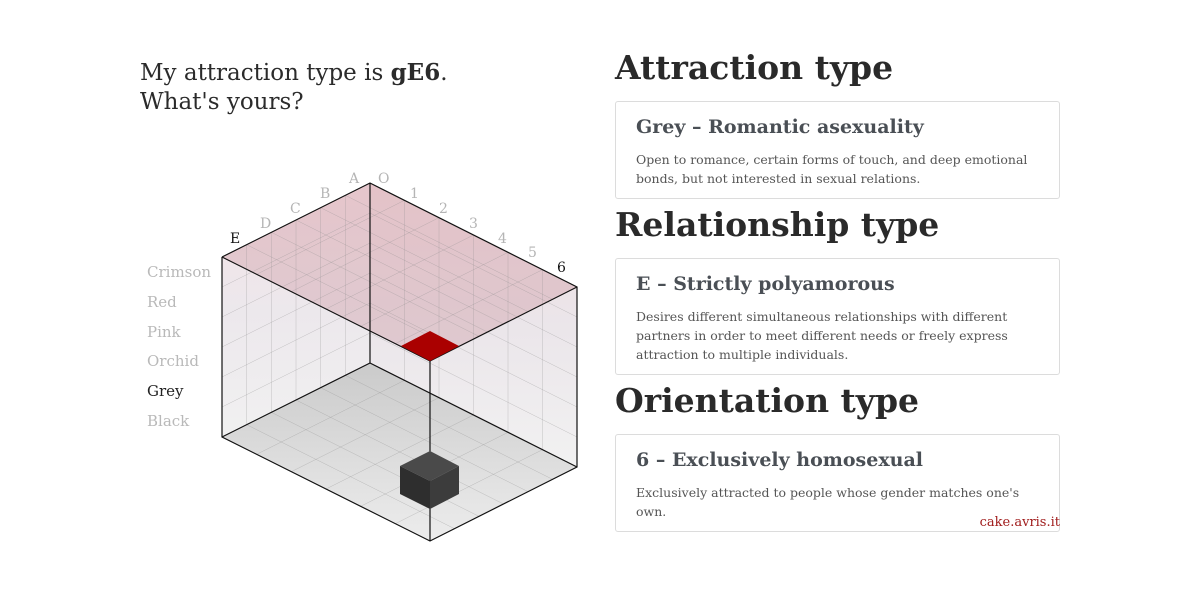 This screenshot has width=1200, height=600. What do you see at coordinates (780, 127) in the screenshot?
I see `attraction-type-title: Grey – Romantic asexuality` at bounding box center [780, 127].